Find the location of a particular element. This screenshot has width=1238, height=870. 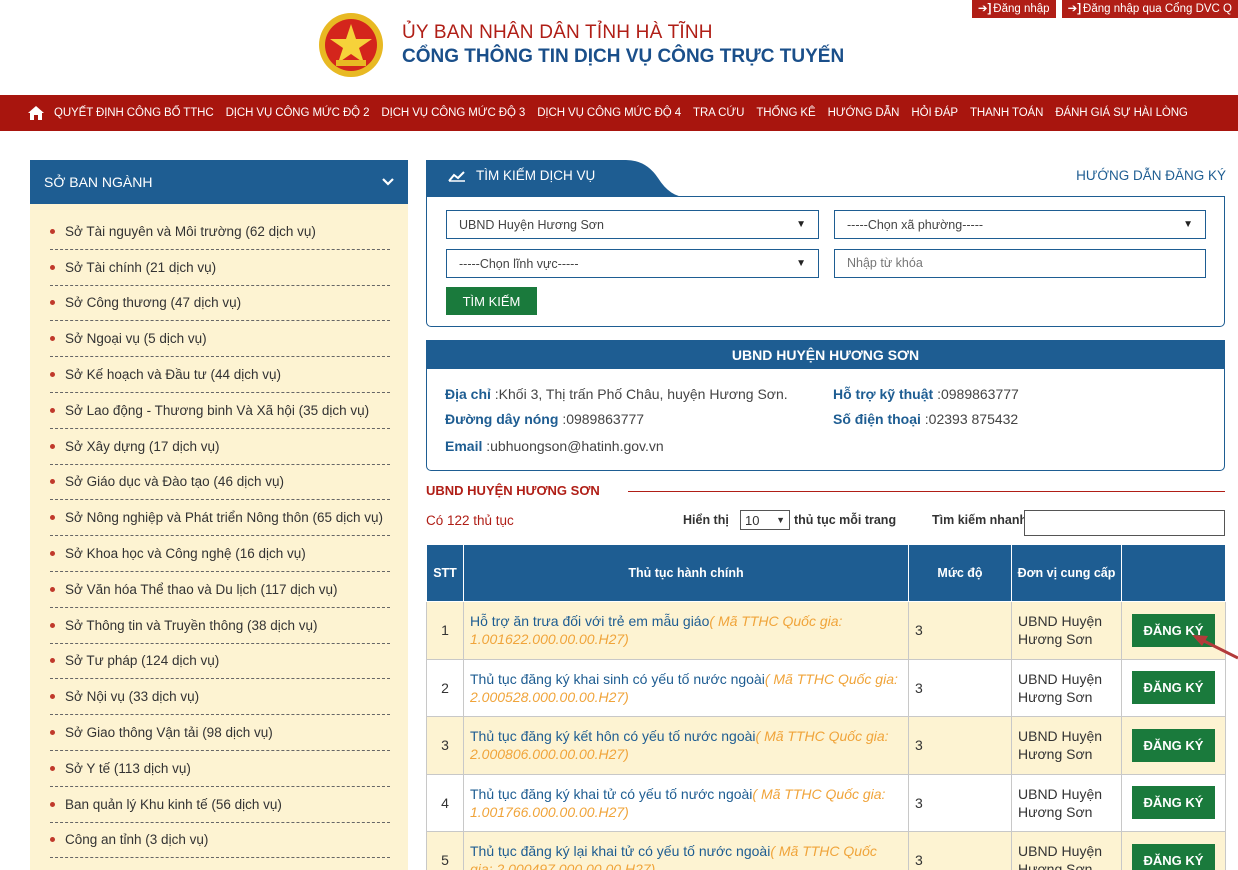

annotation-arrow-icon is located at coordinates (1215, 647).